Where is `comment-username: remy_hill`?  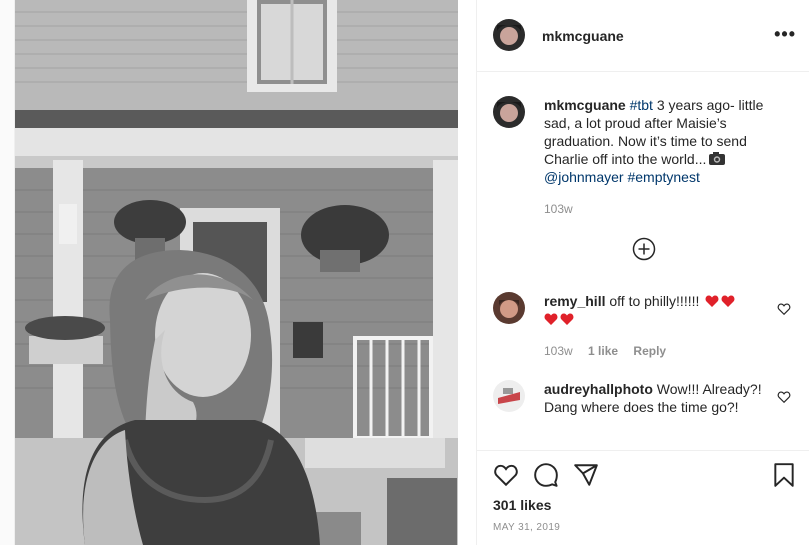
comment-username: remy_hill is located at coordinates (574, 301).